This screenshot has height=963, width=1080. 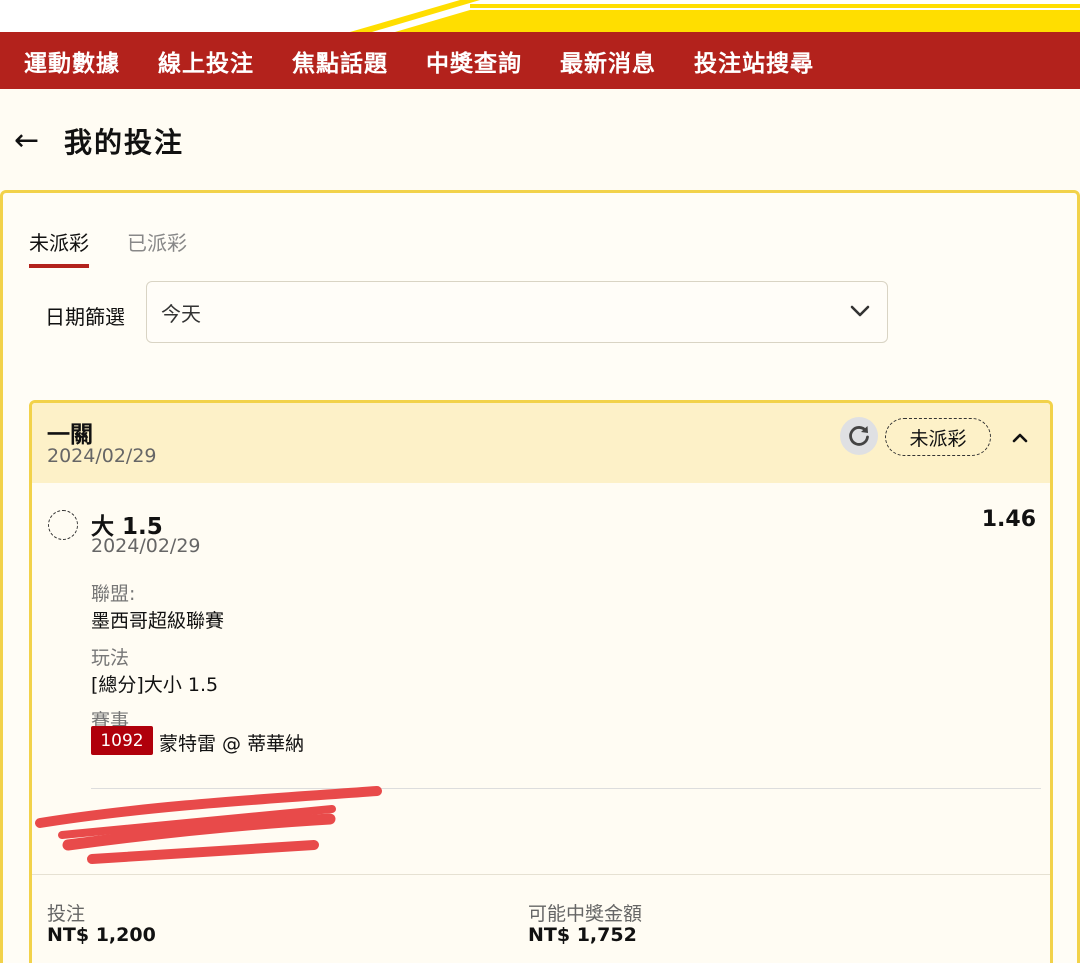 What do you see at coordinates (124, 142) in the screenshot?
I see `page-title: 我的投注` at bounding box center [124, 142].